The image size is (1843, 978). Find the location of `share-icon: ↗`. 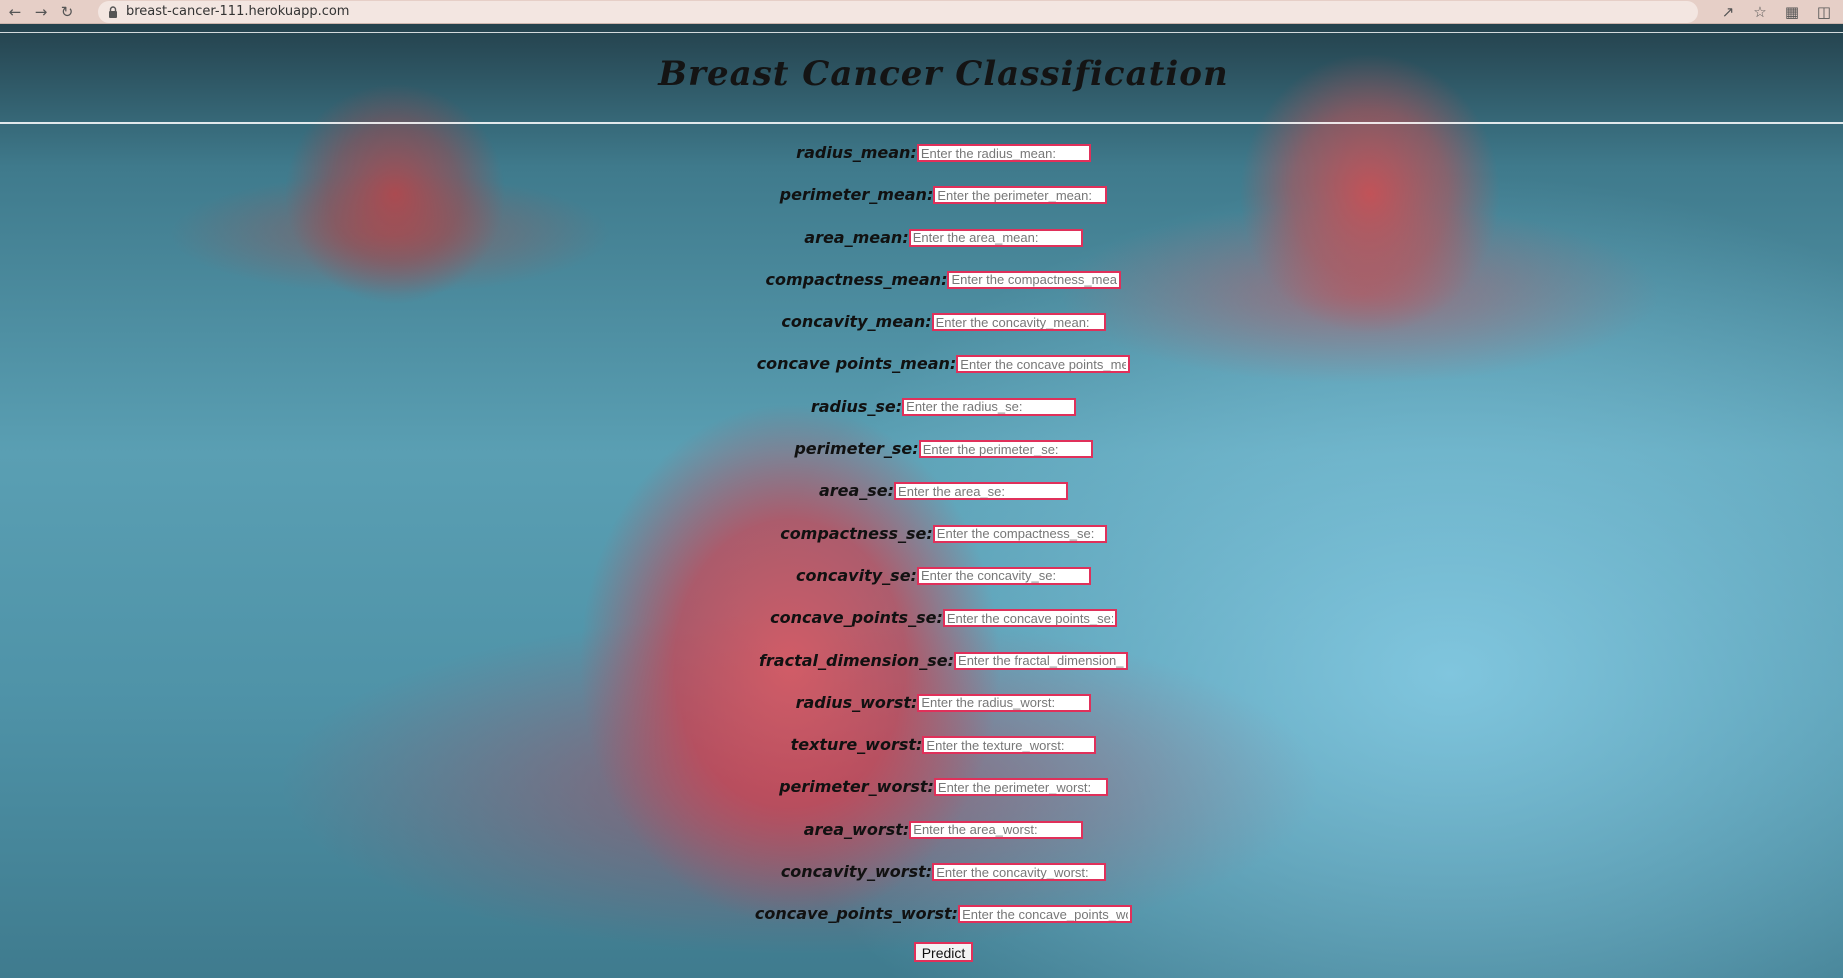

share-icon: ↗ is located at coordinates (1728, 12).